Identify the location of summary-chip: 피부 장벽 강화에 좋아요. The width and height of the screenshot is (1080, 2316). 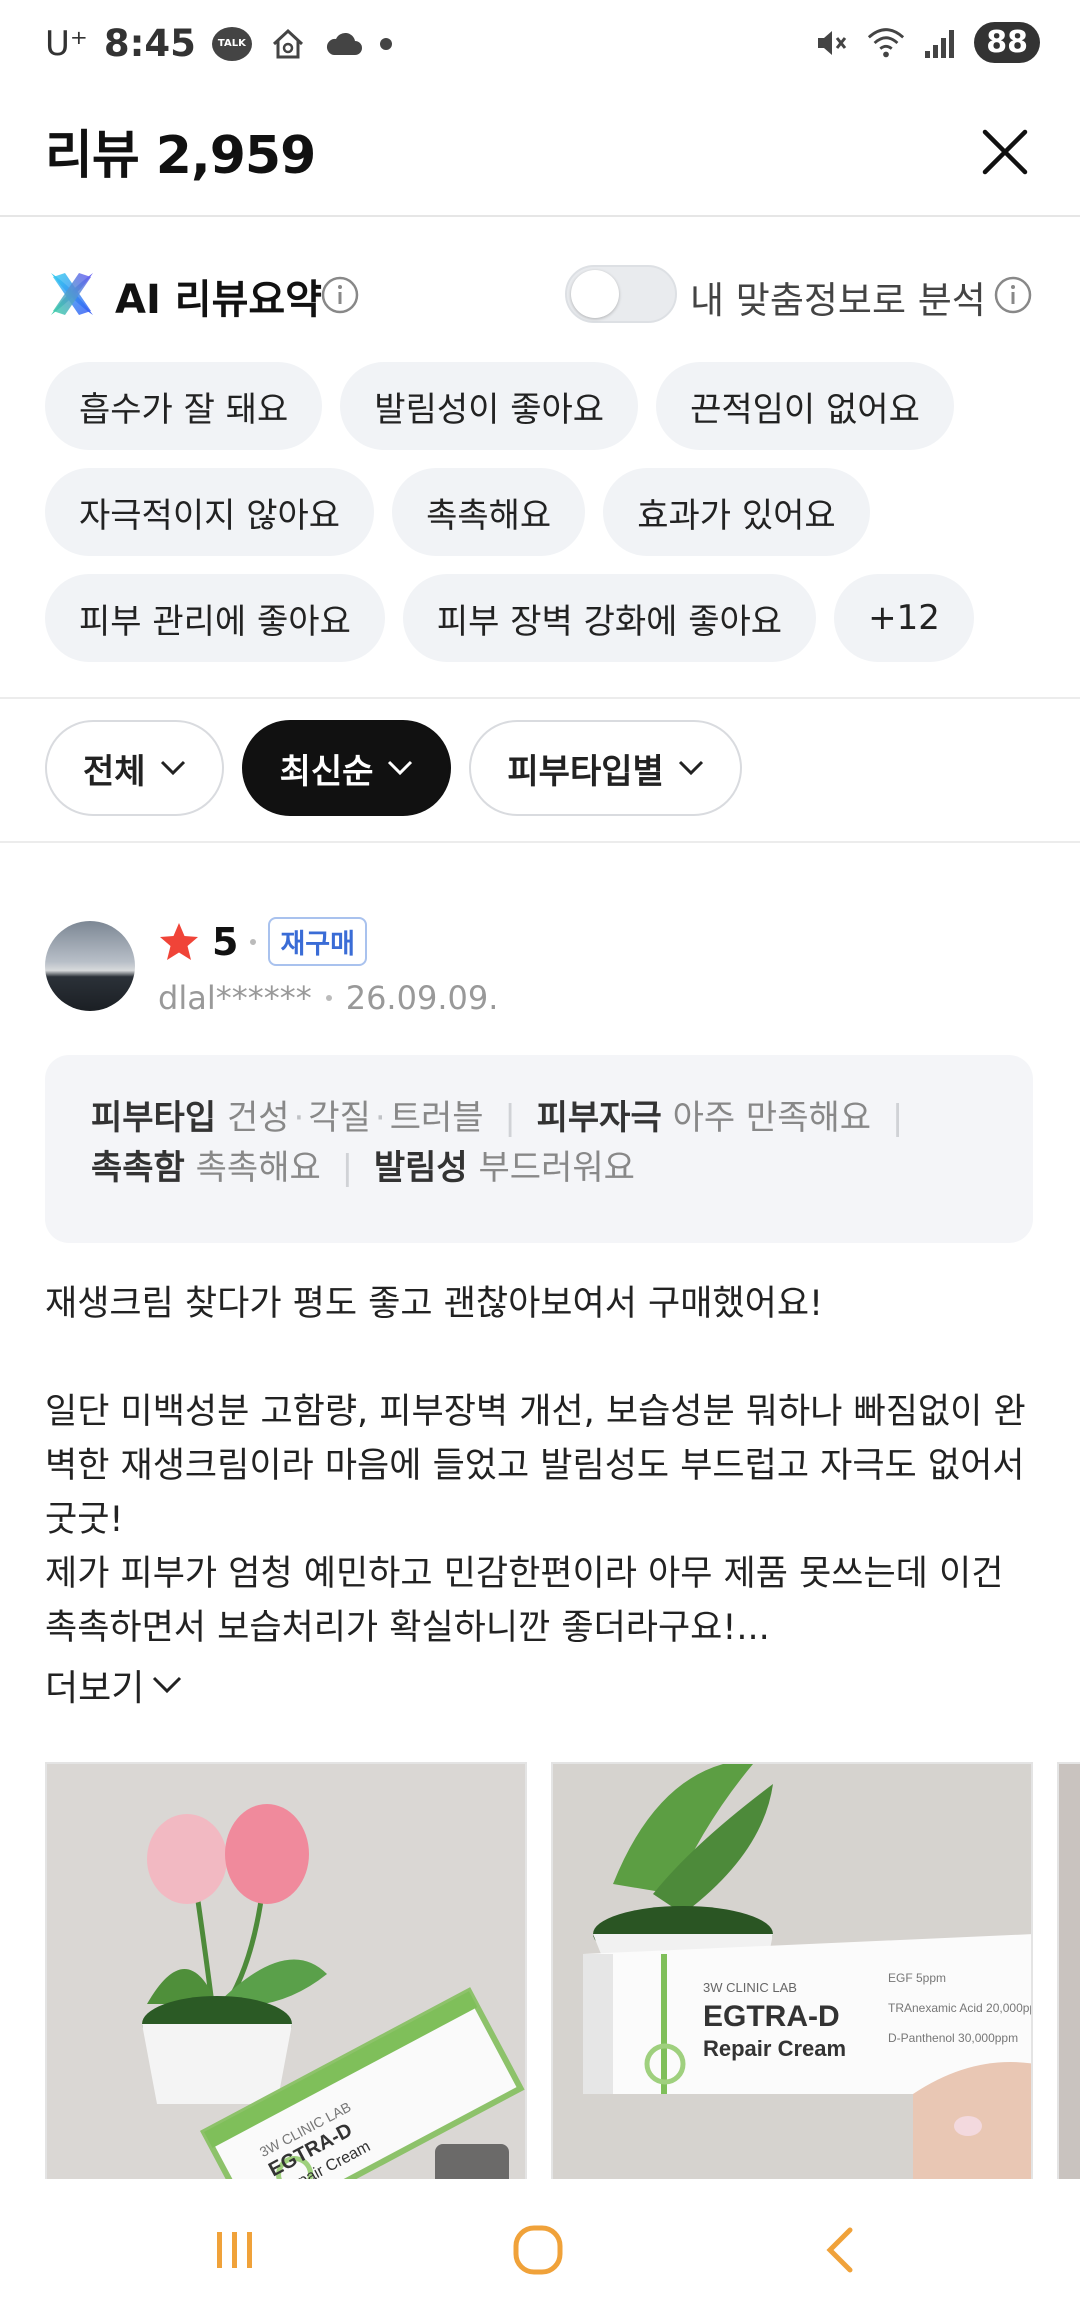
(609, 618).